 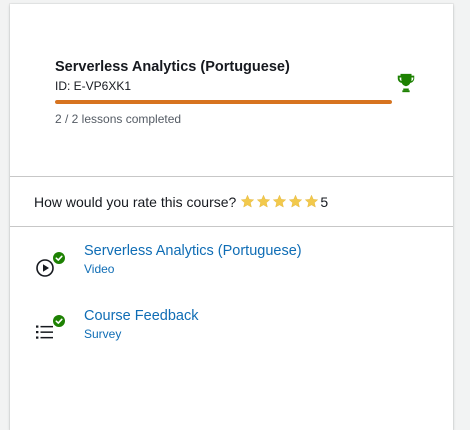 I want to click on play-circle-icon, so click(x=50, y=264).